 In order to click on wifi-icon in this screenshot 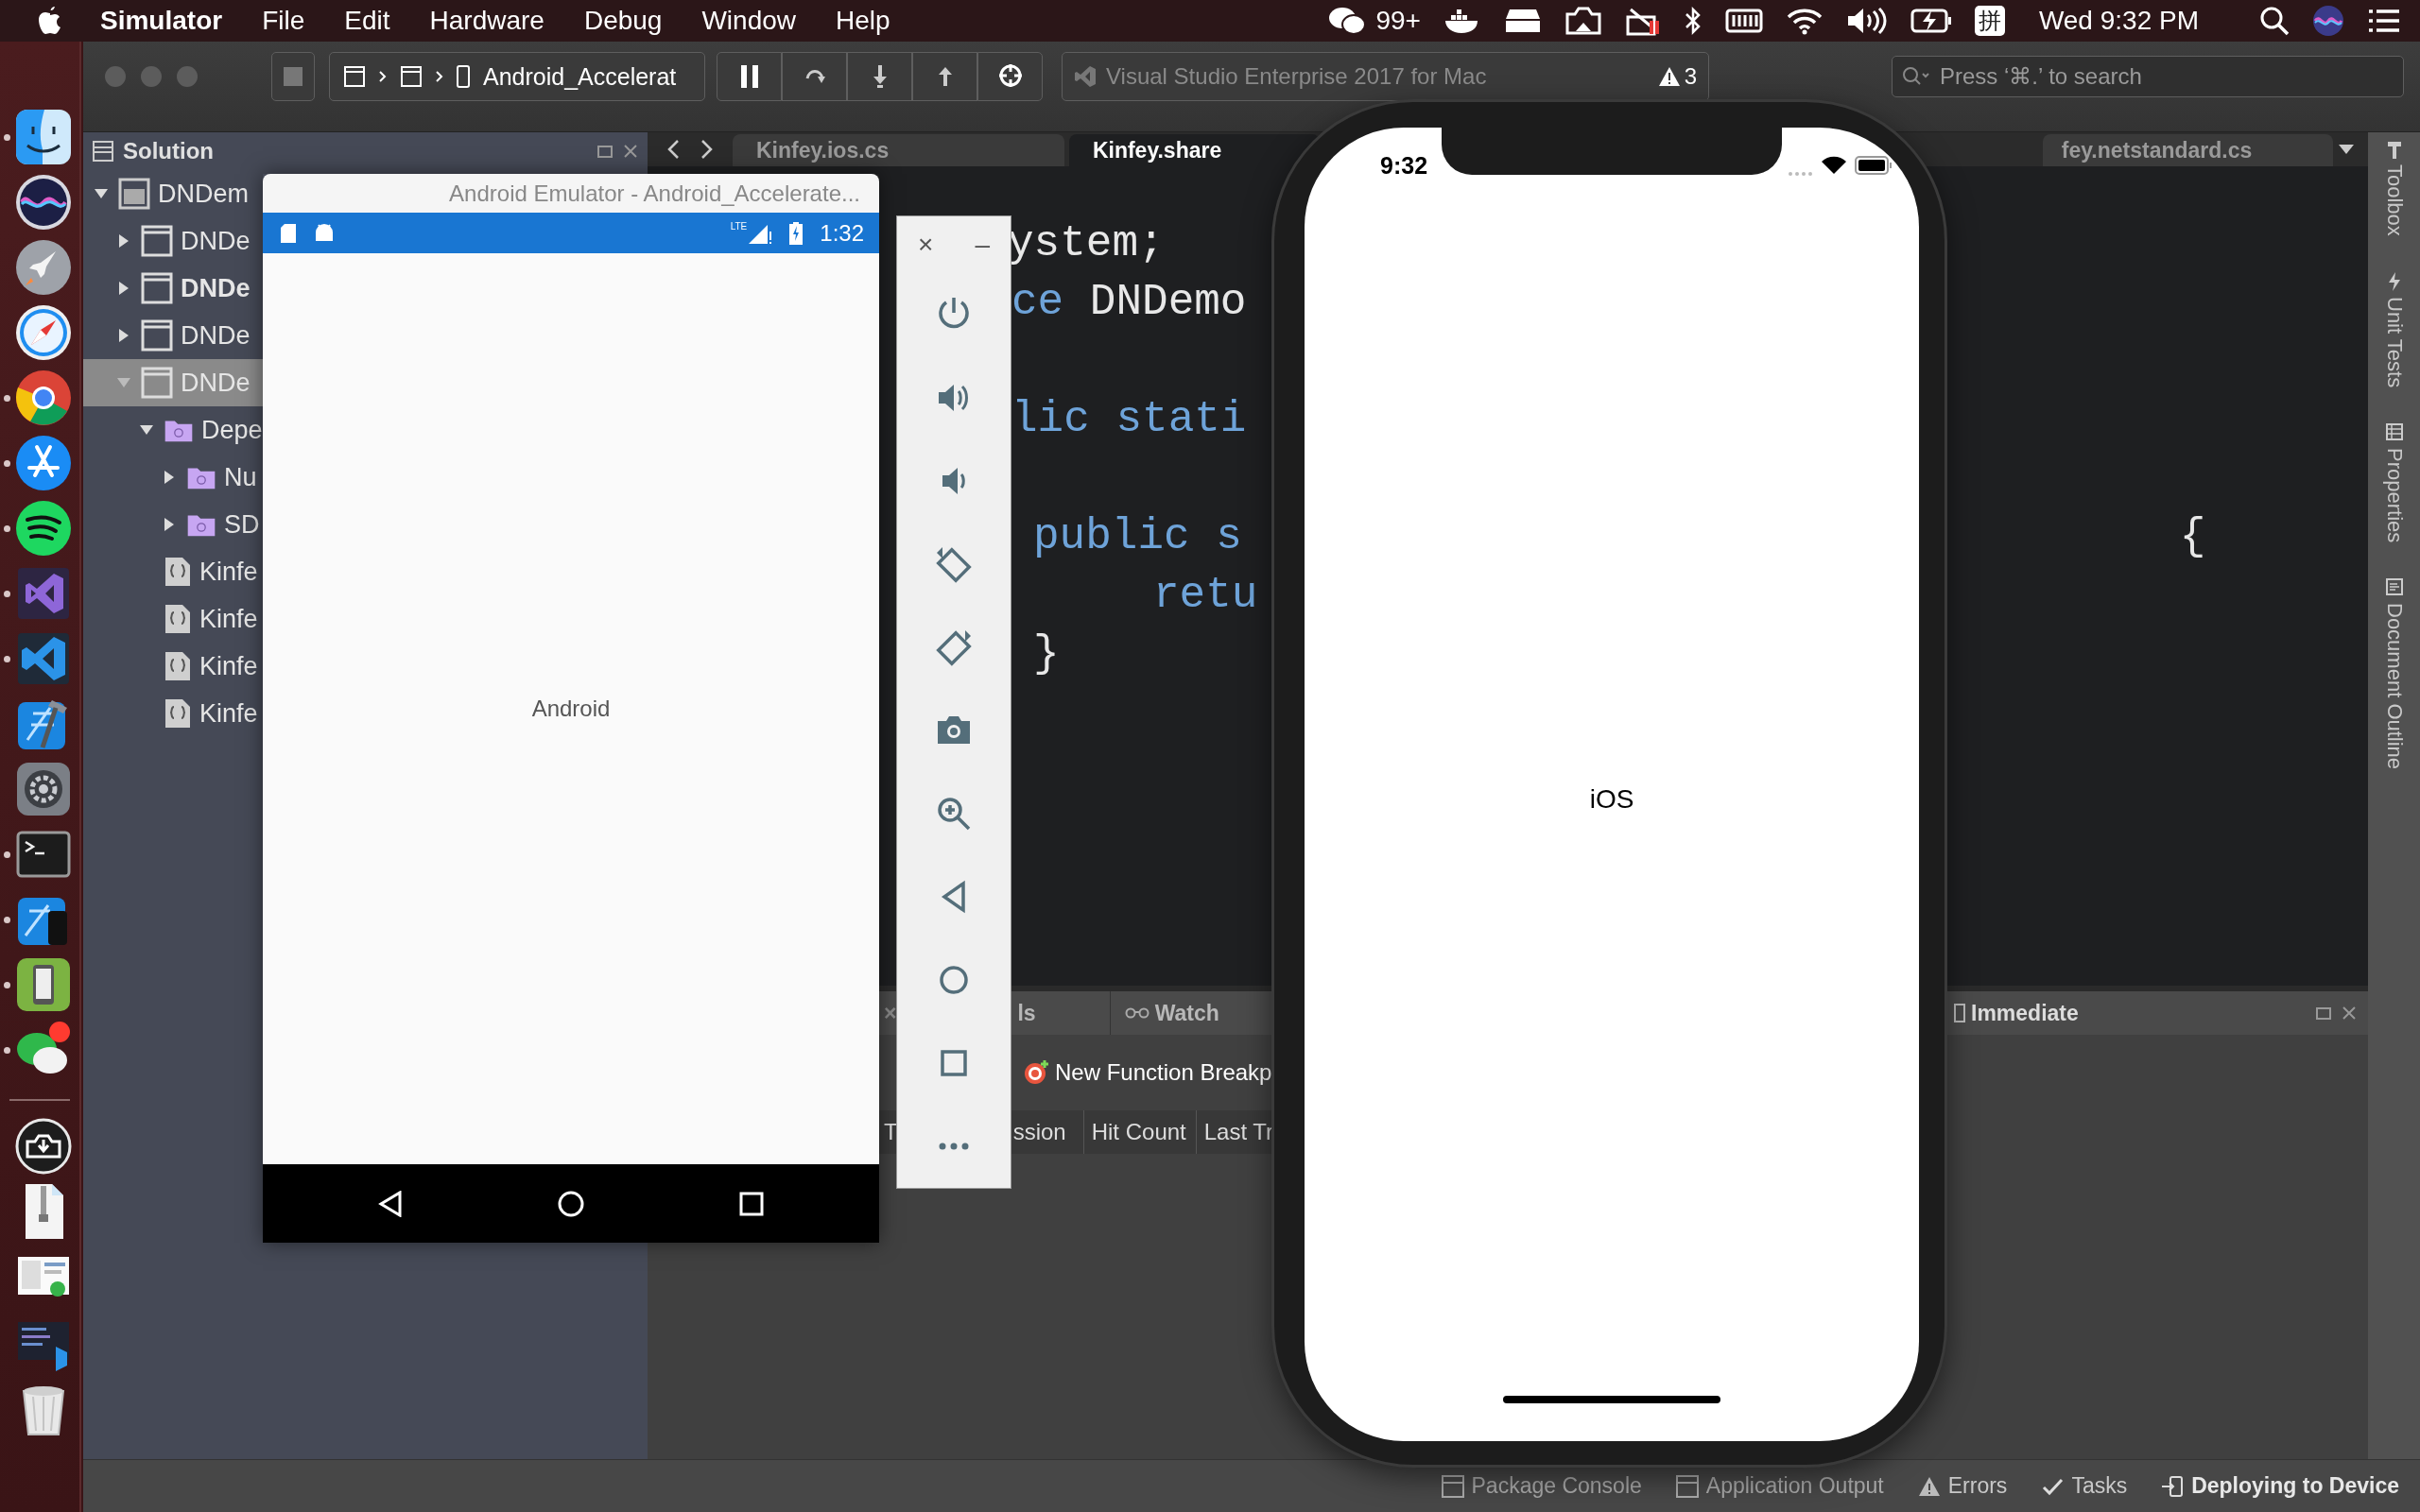, I will do `click(1804, 21)`.